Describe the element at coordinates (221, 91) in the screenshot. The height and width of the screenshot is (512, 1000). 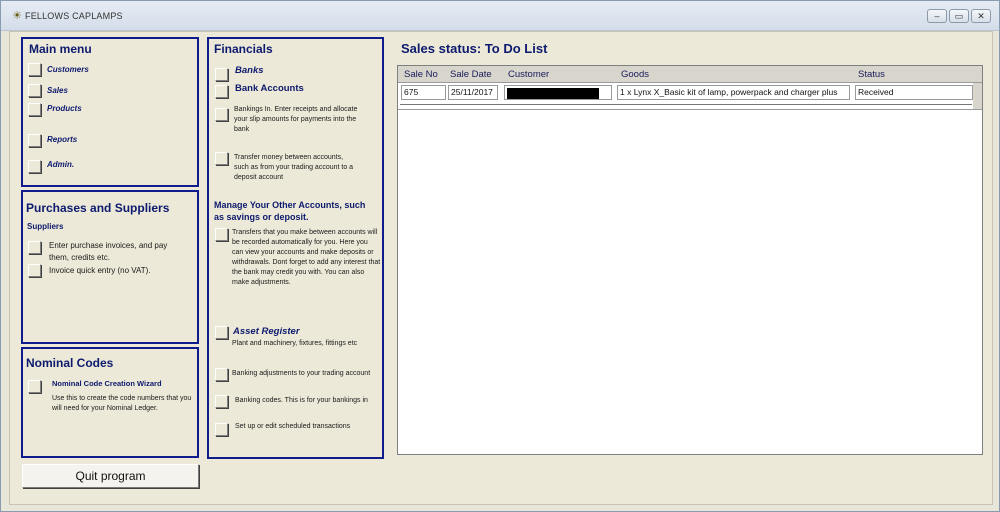
I see `bank-accounts-button` at that location.